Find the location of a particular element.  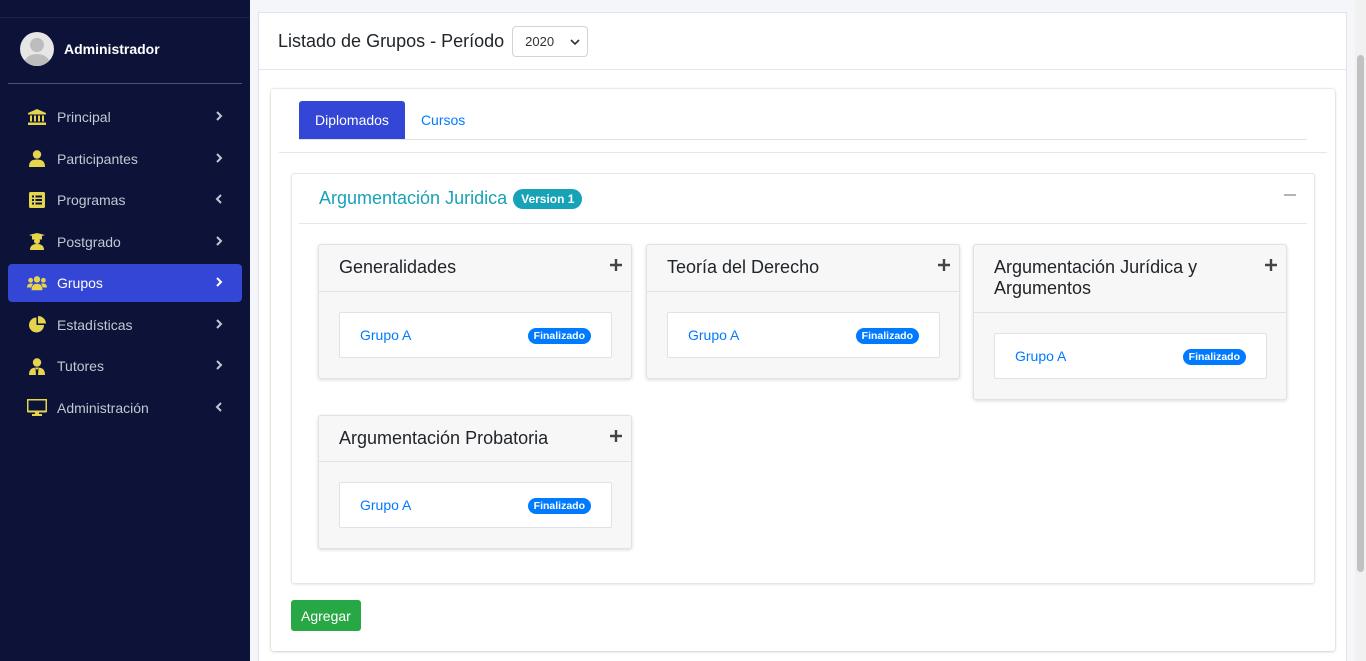

pie-chart-icon is located at coordinates (37, 325).